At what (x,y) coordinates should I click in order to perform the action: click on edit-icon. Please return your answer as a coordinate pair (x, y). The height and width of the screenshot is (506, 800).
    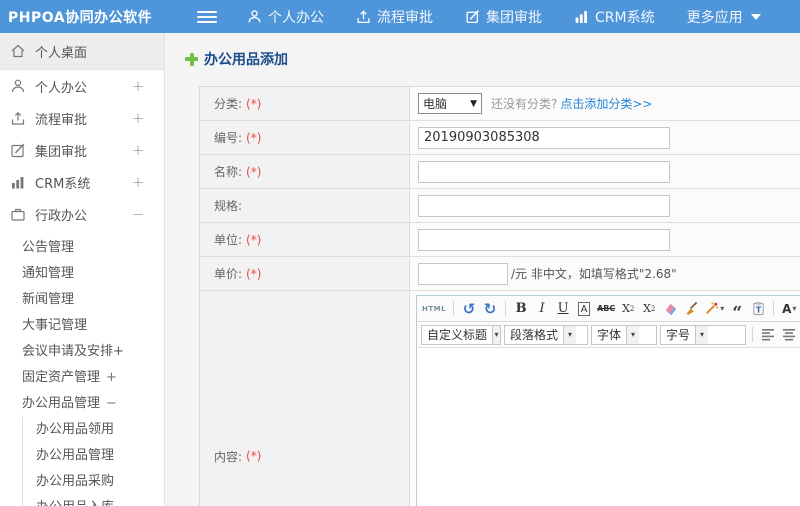
    Looking at the image, I should click on (472, 16).